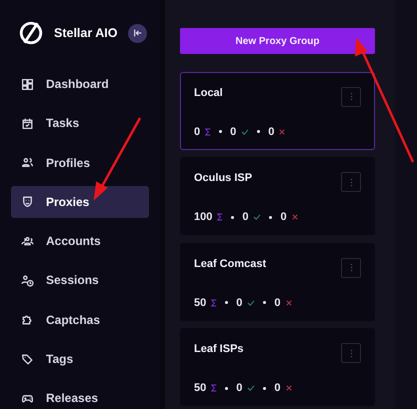 The image size is (417, 409). What do you see at coordinates (203, 217) in the screenshot?
I see `total-count: 100` at bounding box center [203, 217].